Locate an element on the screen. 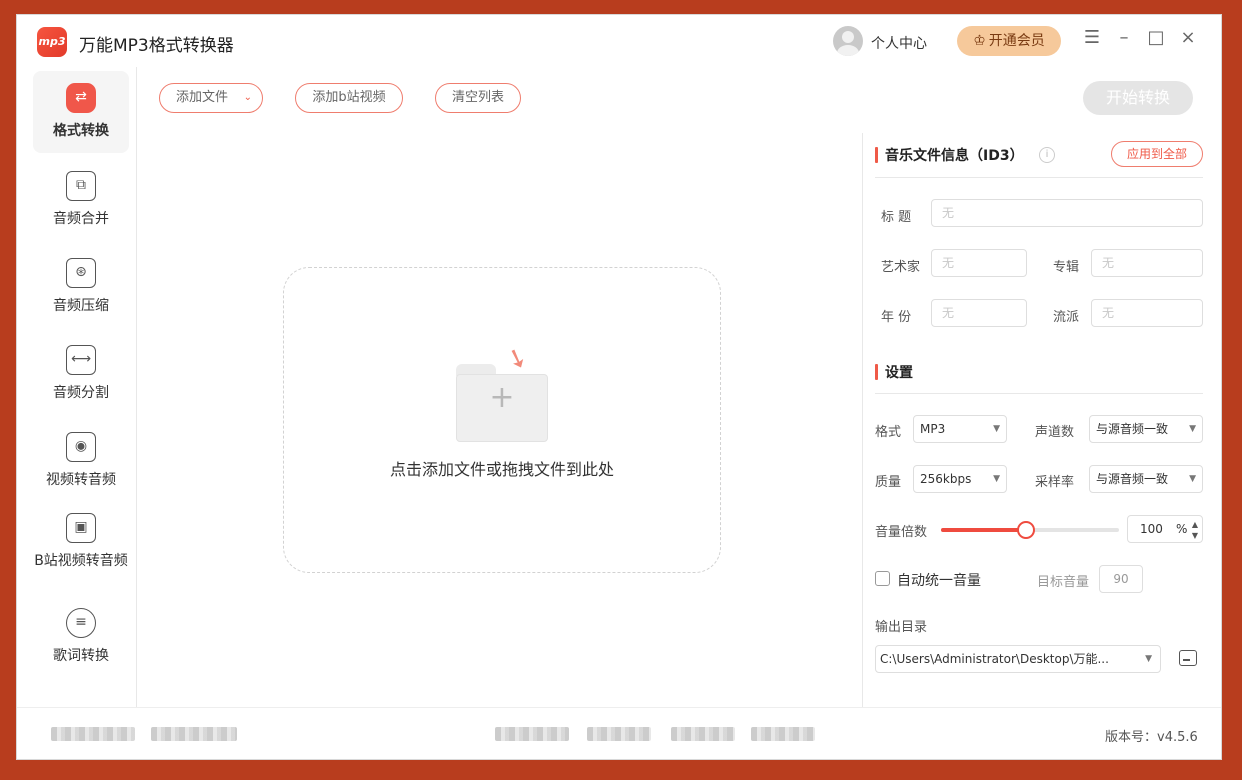  close-icon: × is located at coordinates (1188, 37).